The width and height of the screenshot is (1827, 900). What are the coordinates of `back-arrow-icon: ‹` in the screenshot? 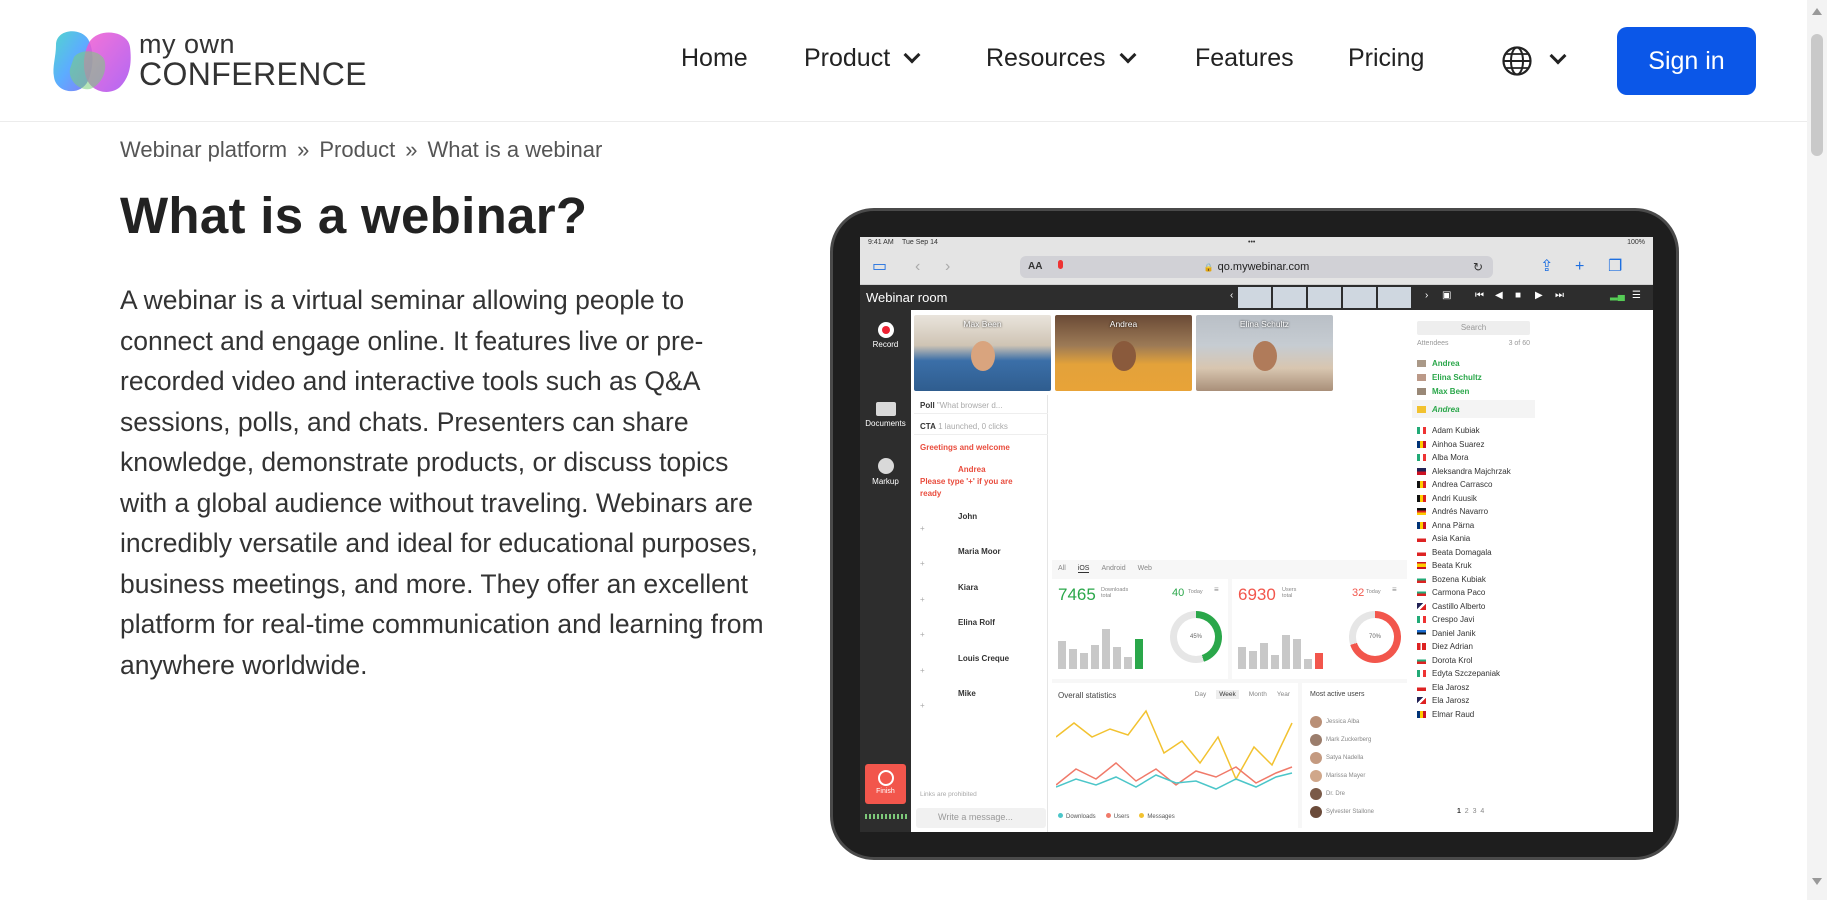 It's located at (917, 267).